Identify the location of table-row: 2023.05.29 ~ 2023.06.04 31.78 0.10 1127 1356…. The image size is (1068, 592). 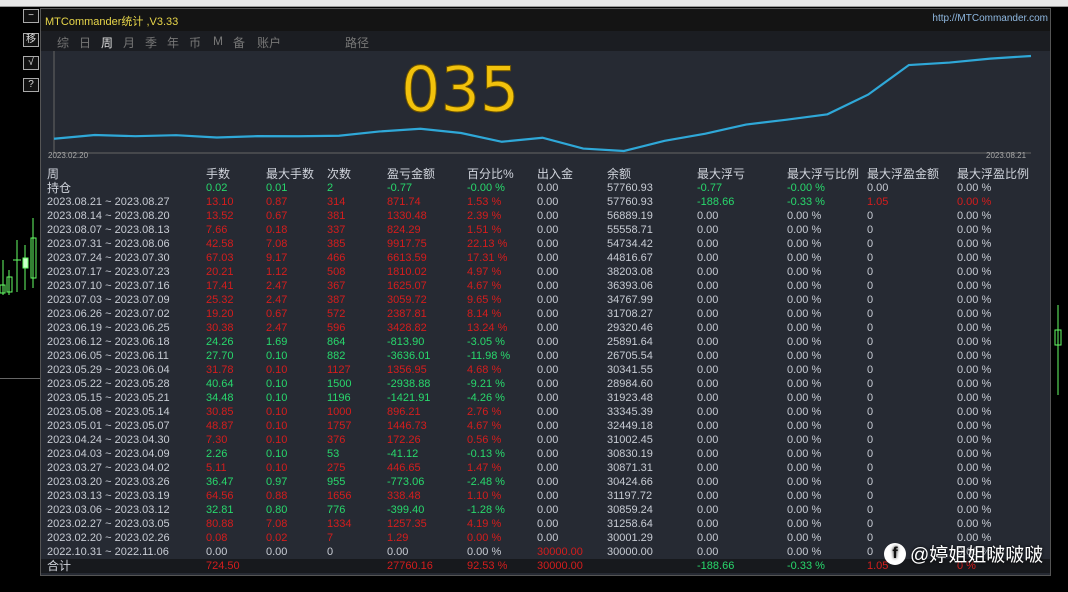
(545, 370).